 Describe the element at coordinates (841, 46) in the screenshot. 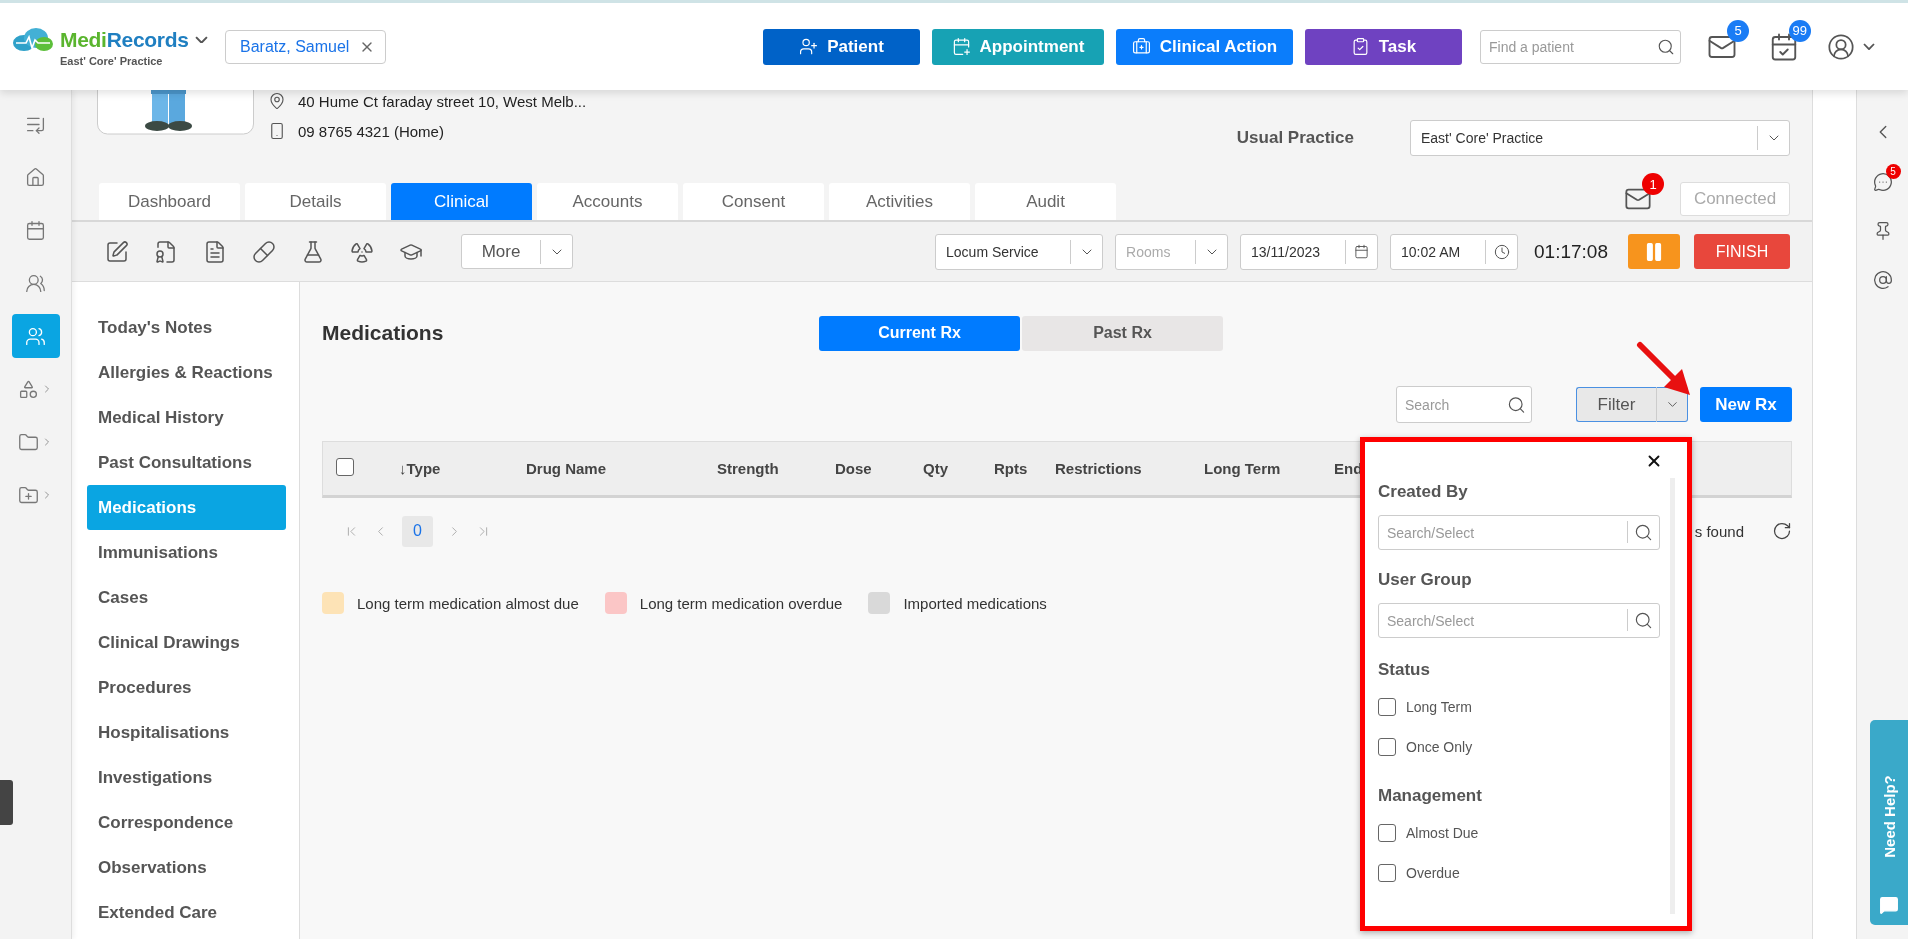

I see `action-button: Patient` at that location.